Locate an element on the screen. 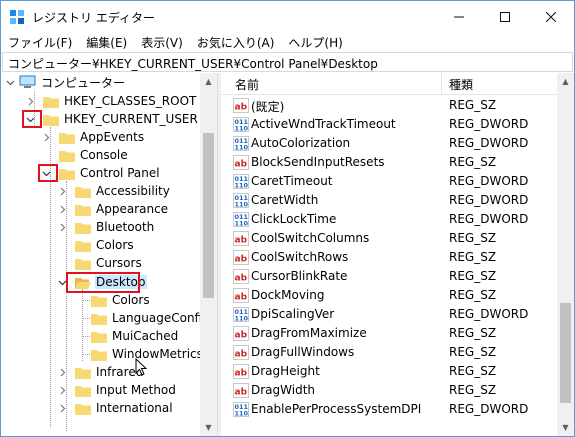  list-row: 011 110 CaretTimeout REG_DWORD is located at coordinates (389, 181).